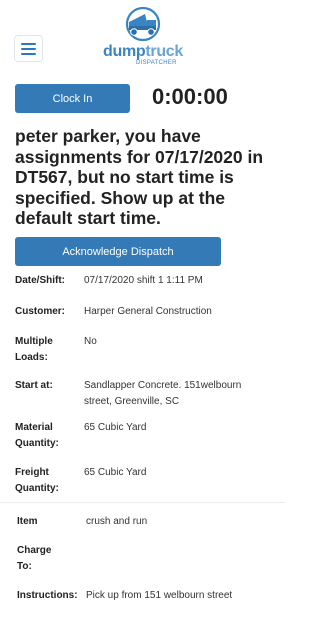 Image resolution: width=320 pixels, height=640 pixels. Describe the element at coordinates (28, 48) in the screenshot. I see `hamburger-menu-button` at that location.